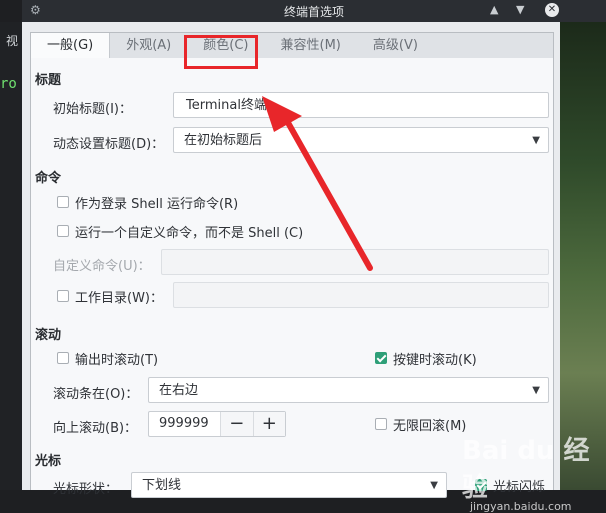 Image resolution: width=606 pixels, height=513 pixels. I want to click on watermark: Bai du 经验 jingyan.baidu.com, so click(534, 471).